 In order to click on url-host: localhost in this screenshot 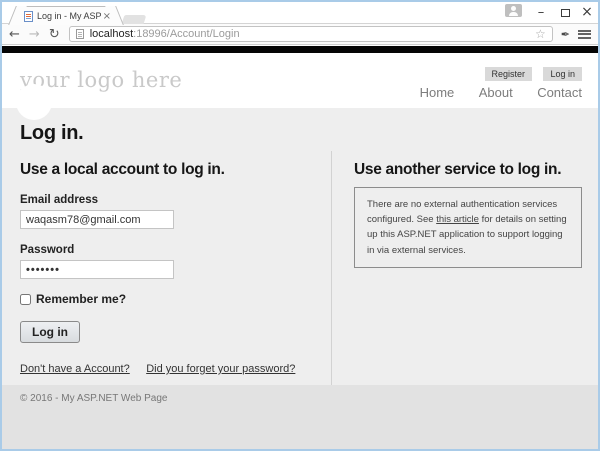, I will do `click(111, 34)`.